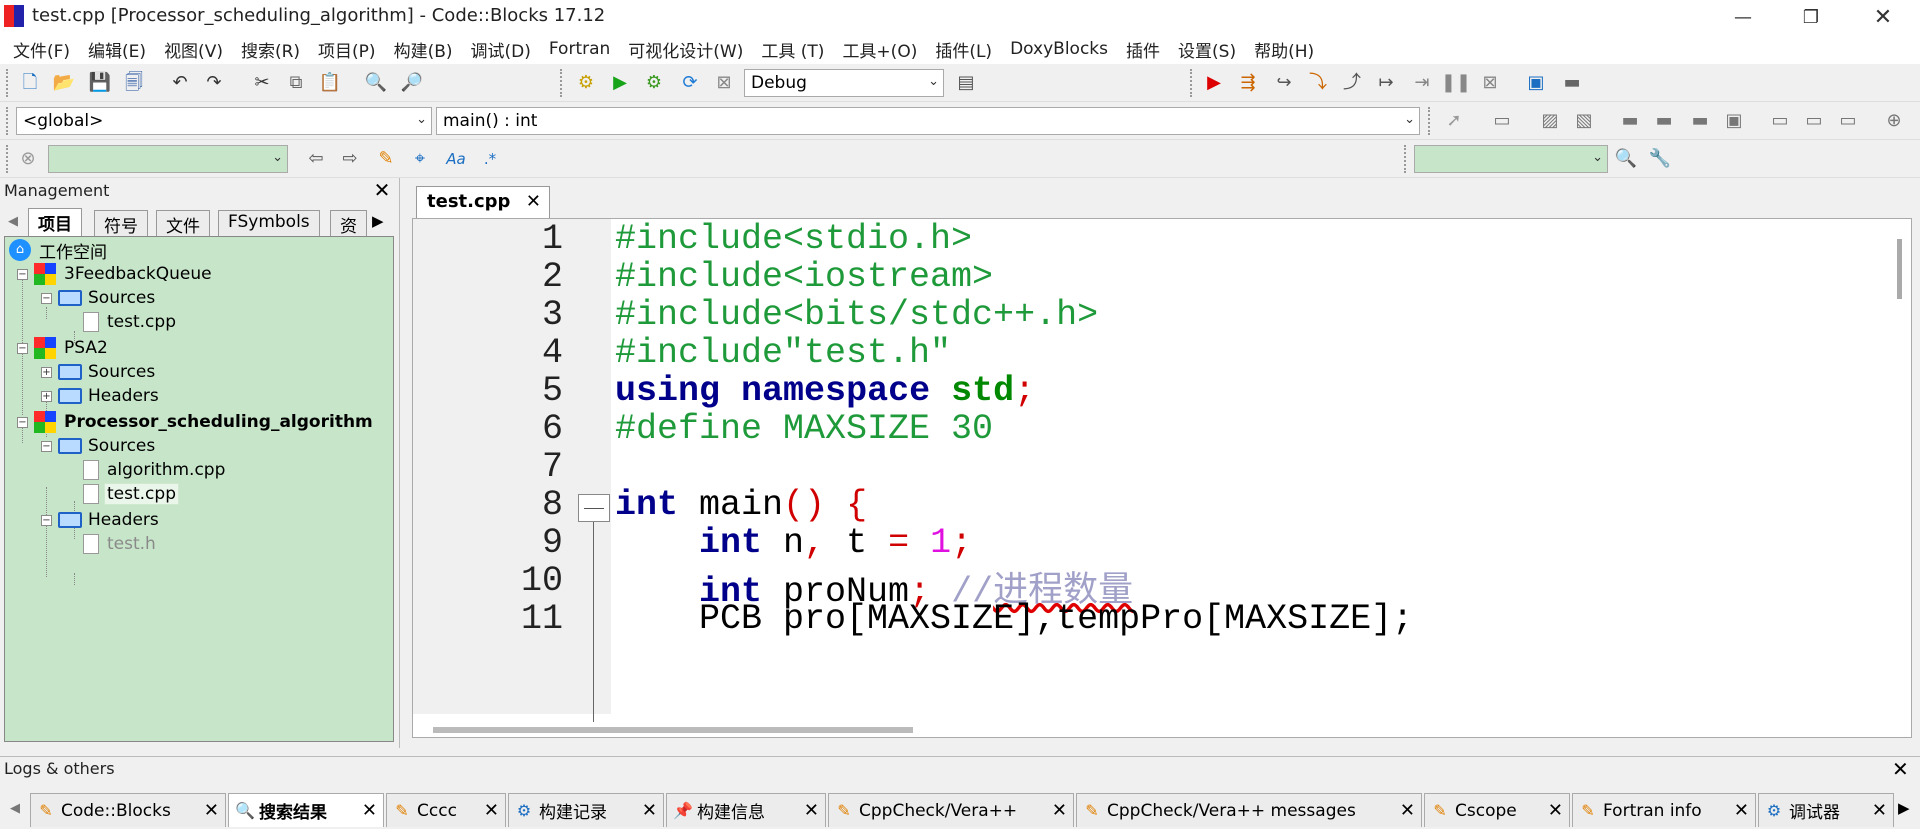 This screenshot has height=829, width=1920. What do you see at coordinates (423, 49) in the screenshot?
I see `menu-build: 构建(B)` at bounding box center [423, 49].